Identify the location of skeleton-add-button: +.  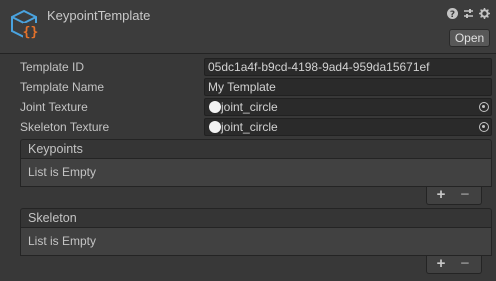
(441, 264).